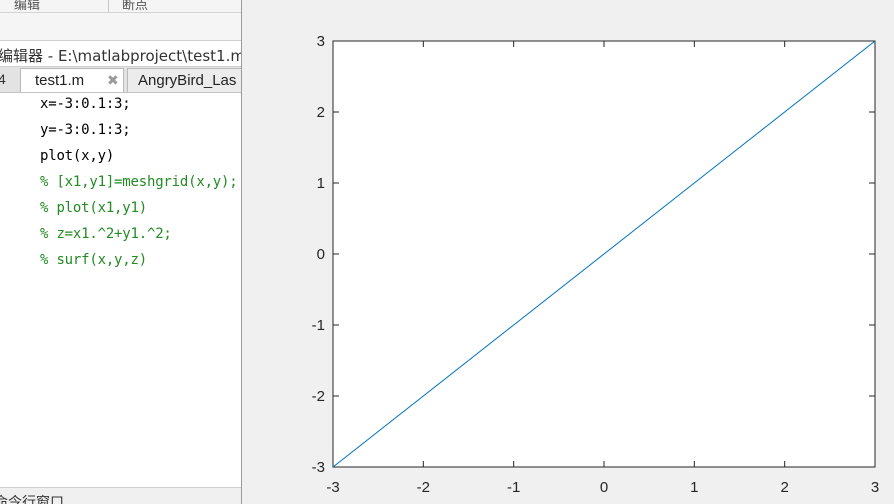  I want to click on tab-label: AngryBird_Las, so click(187, 80).